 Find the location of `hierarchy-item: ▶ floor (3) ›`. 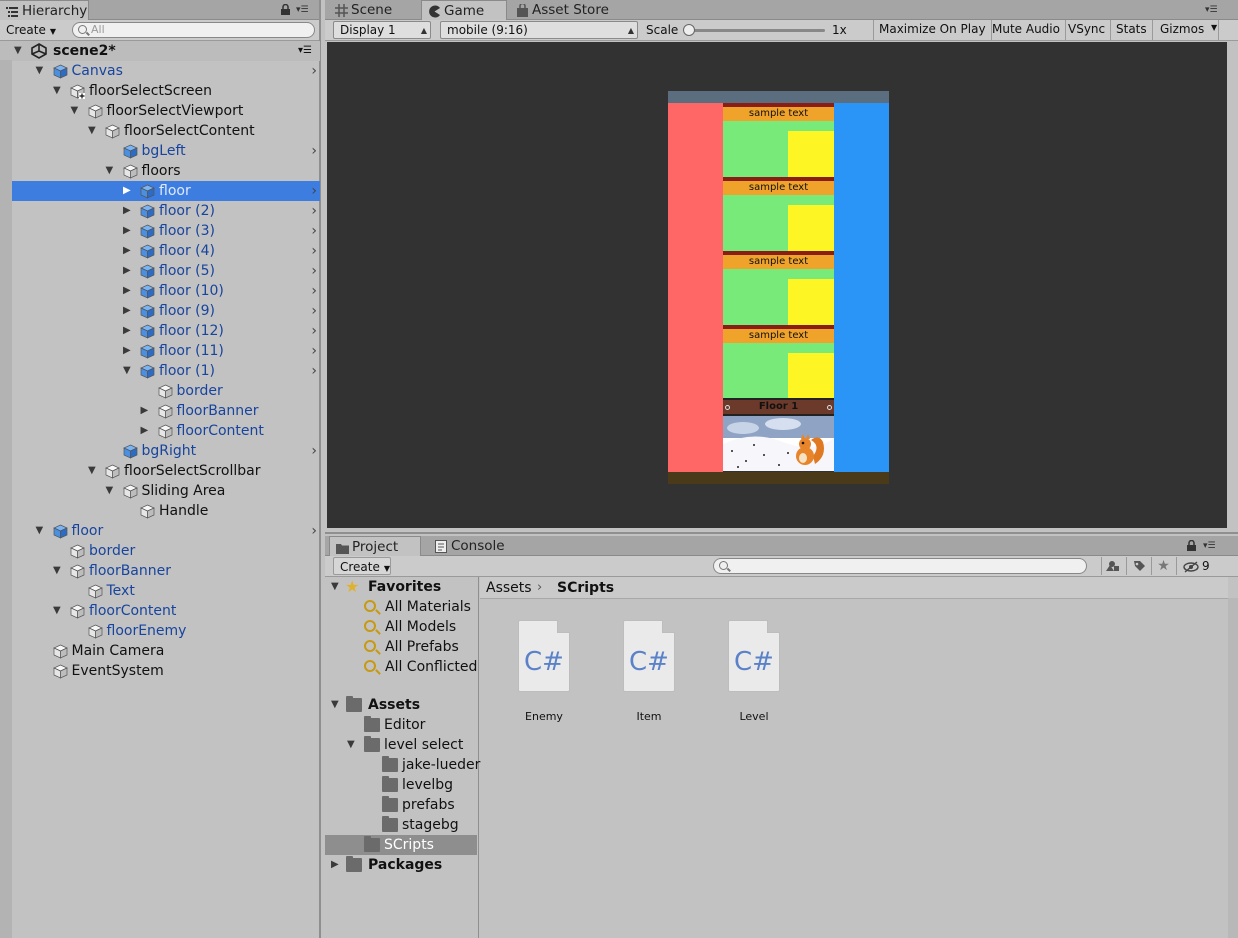

hierarchy-item: ▶ floor (3) › is located at coordinates (160, 231).